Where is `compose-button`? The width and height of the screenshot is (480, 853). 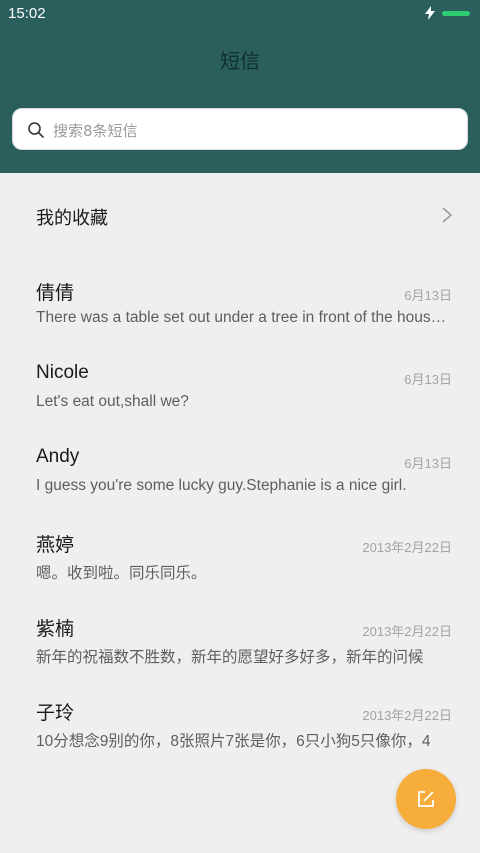 compose-button is located at coordinates (426, 799).